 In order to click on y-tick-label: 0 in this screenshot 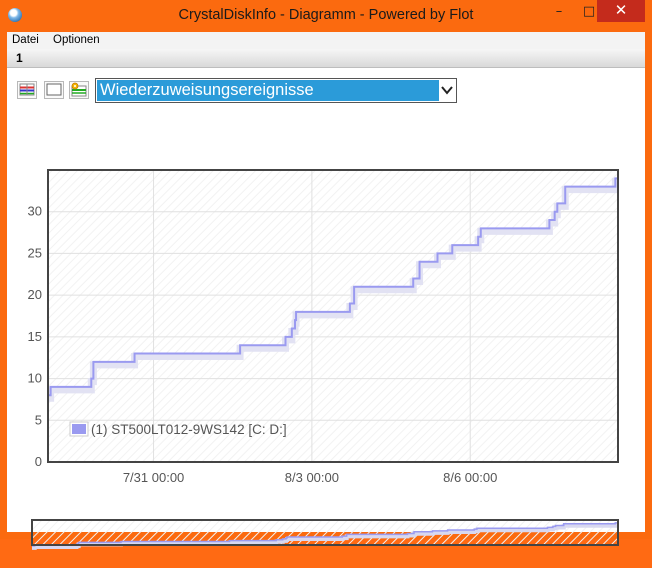, I will do `click(38, 461)`.